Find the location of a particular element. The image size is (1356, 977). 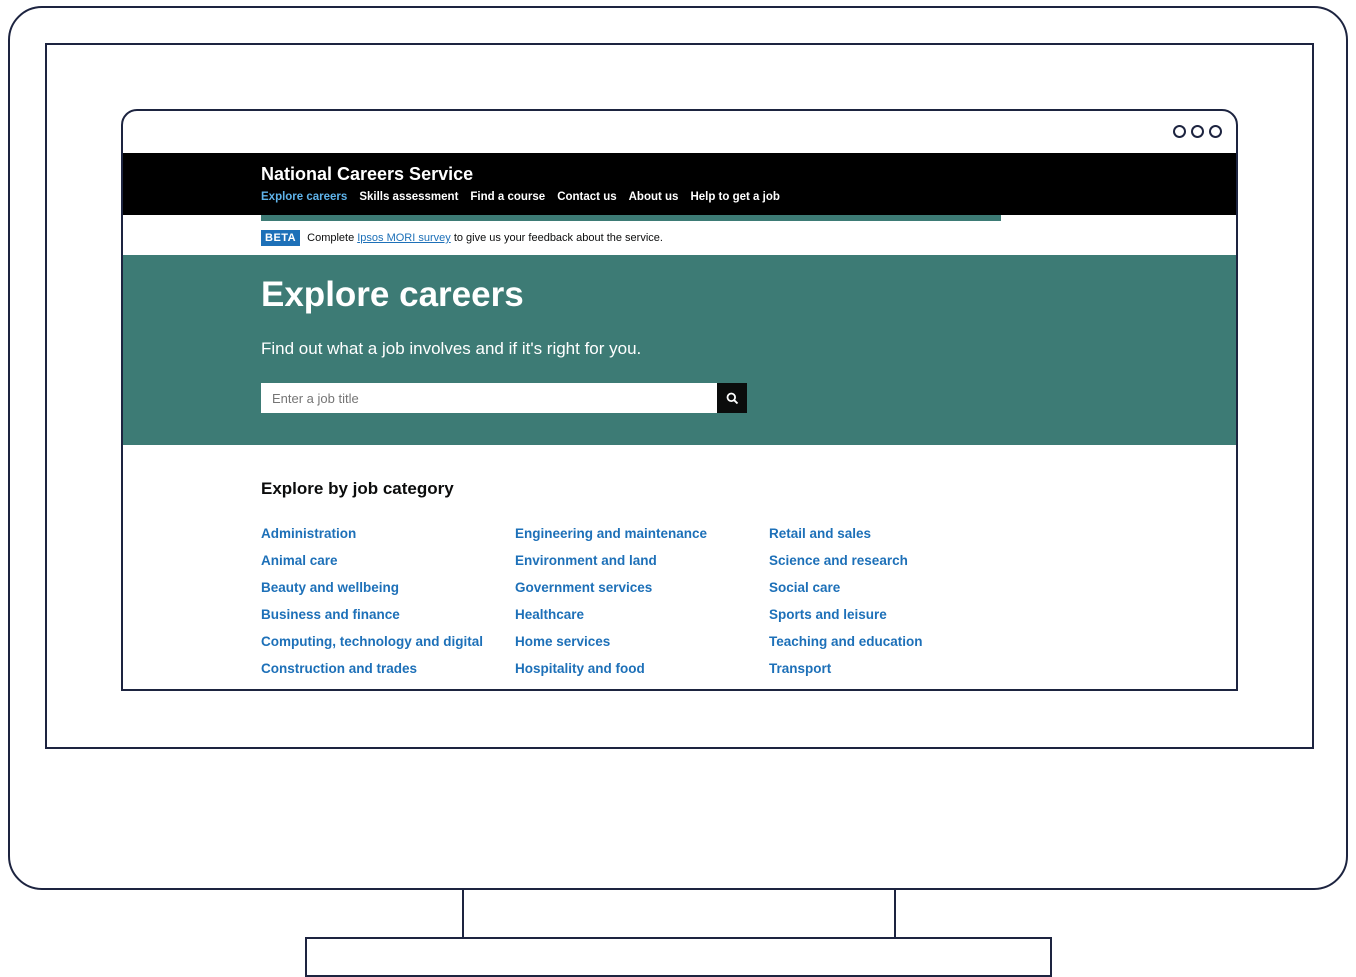

category-link: Animal care is located at coordinates (372, 560).